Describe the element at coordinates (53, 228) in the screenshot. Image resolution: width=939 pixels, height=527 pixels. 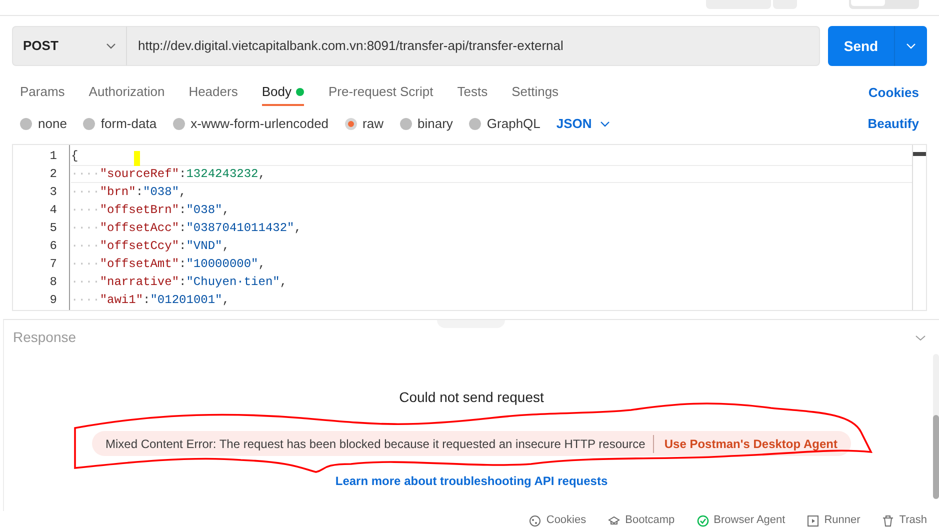
I see `line-number: 5` at that location.